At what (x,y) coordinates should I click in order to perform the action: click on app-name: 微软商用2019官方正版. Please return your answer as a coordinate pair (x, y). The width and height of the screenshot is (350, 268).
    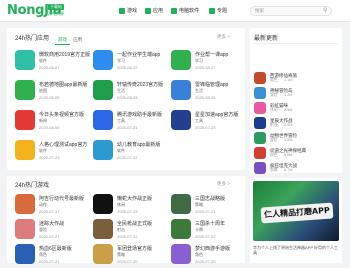
    Looking at the image, I should click on (67, 54).